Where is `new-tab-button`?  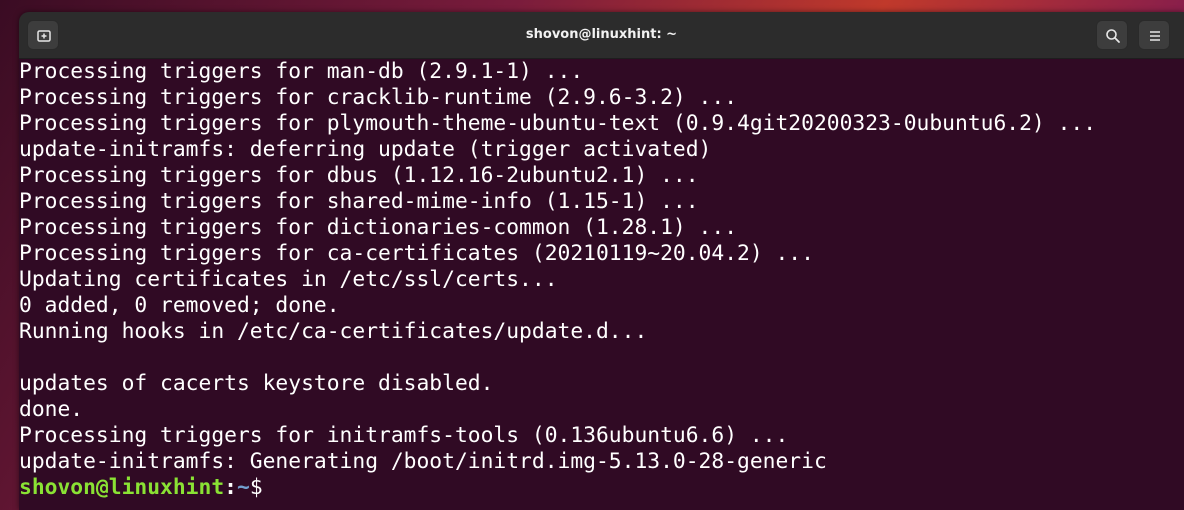 new-tab-button is located at coordinates (43, 35).